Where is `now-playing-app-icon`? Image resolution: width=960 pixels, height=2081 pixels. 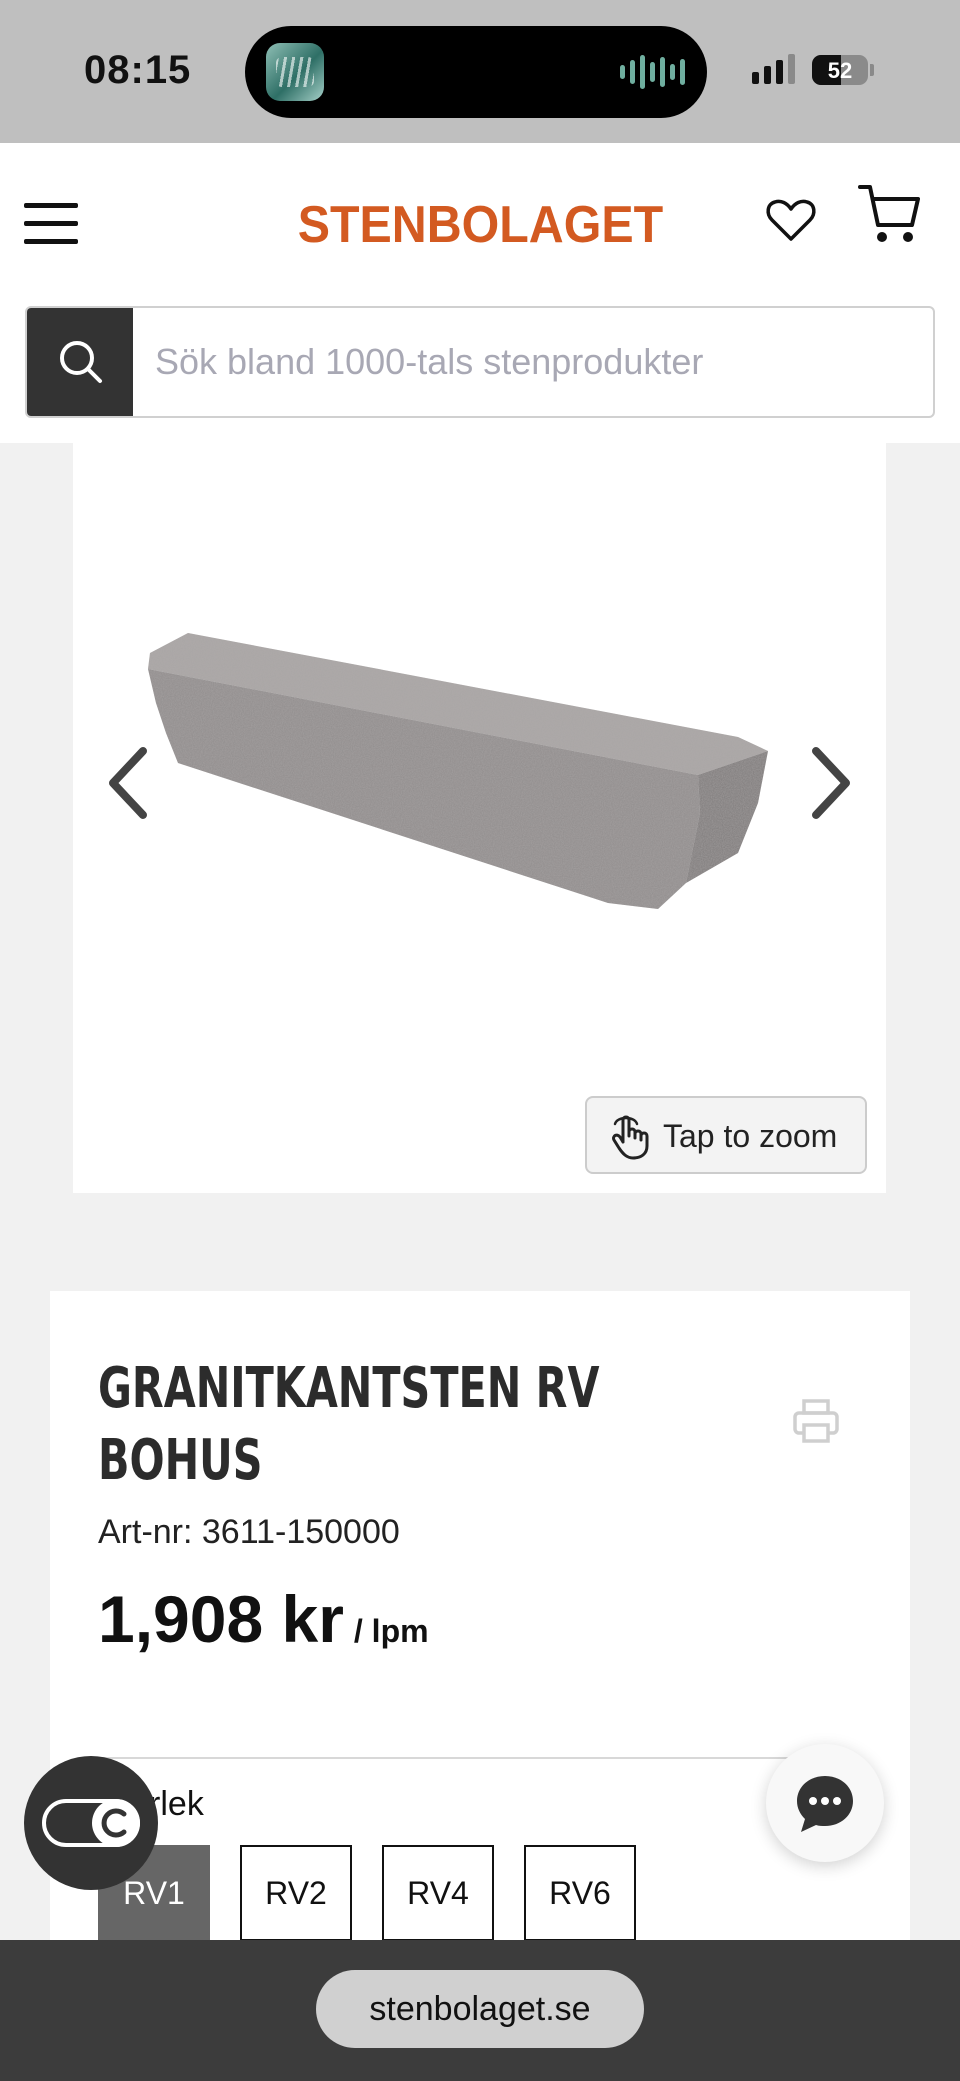
now-playing-app-icon is located at coordinates (295, 72).